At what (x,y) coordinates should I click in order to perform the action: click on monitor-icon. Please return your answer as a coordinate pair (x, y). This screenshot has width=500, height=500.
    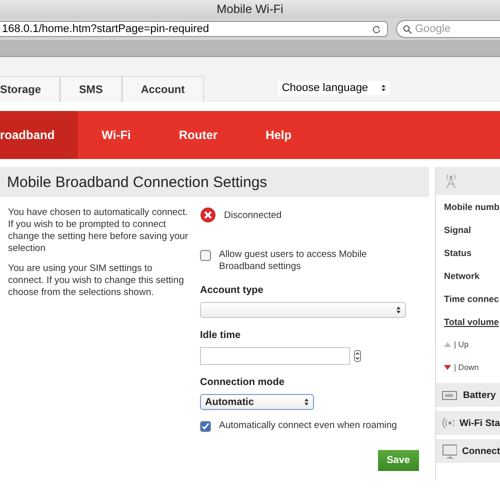
    Looking at the image, I should click on (449, 451).